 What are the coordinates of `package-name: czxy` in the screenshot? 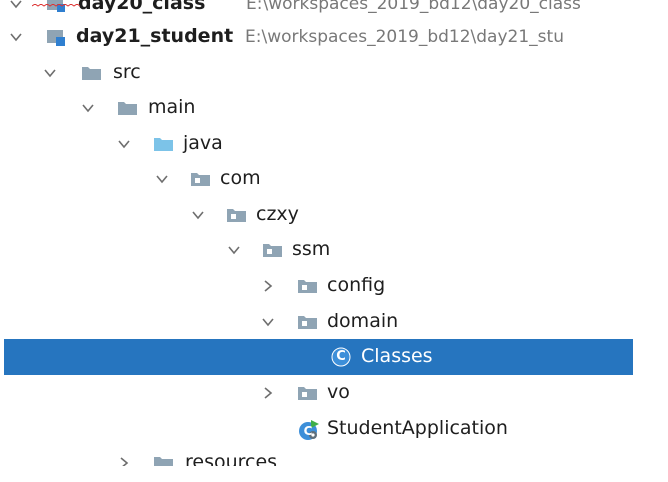 It's located at (277, 214).